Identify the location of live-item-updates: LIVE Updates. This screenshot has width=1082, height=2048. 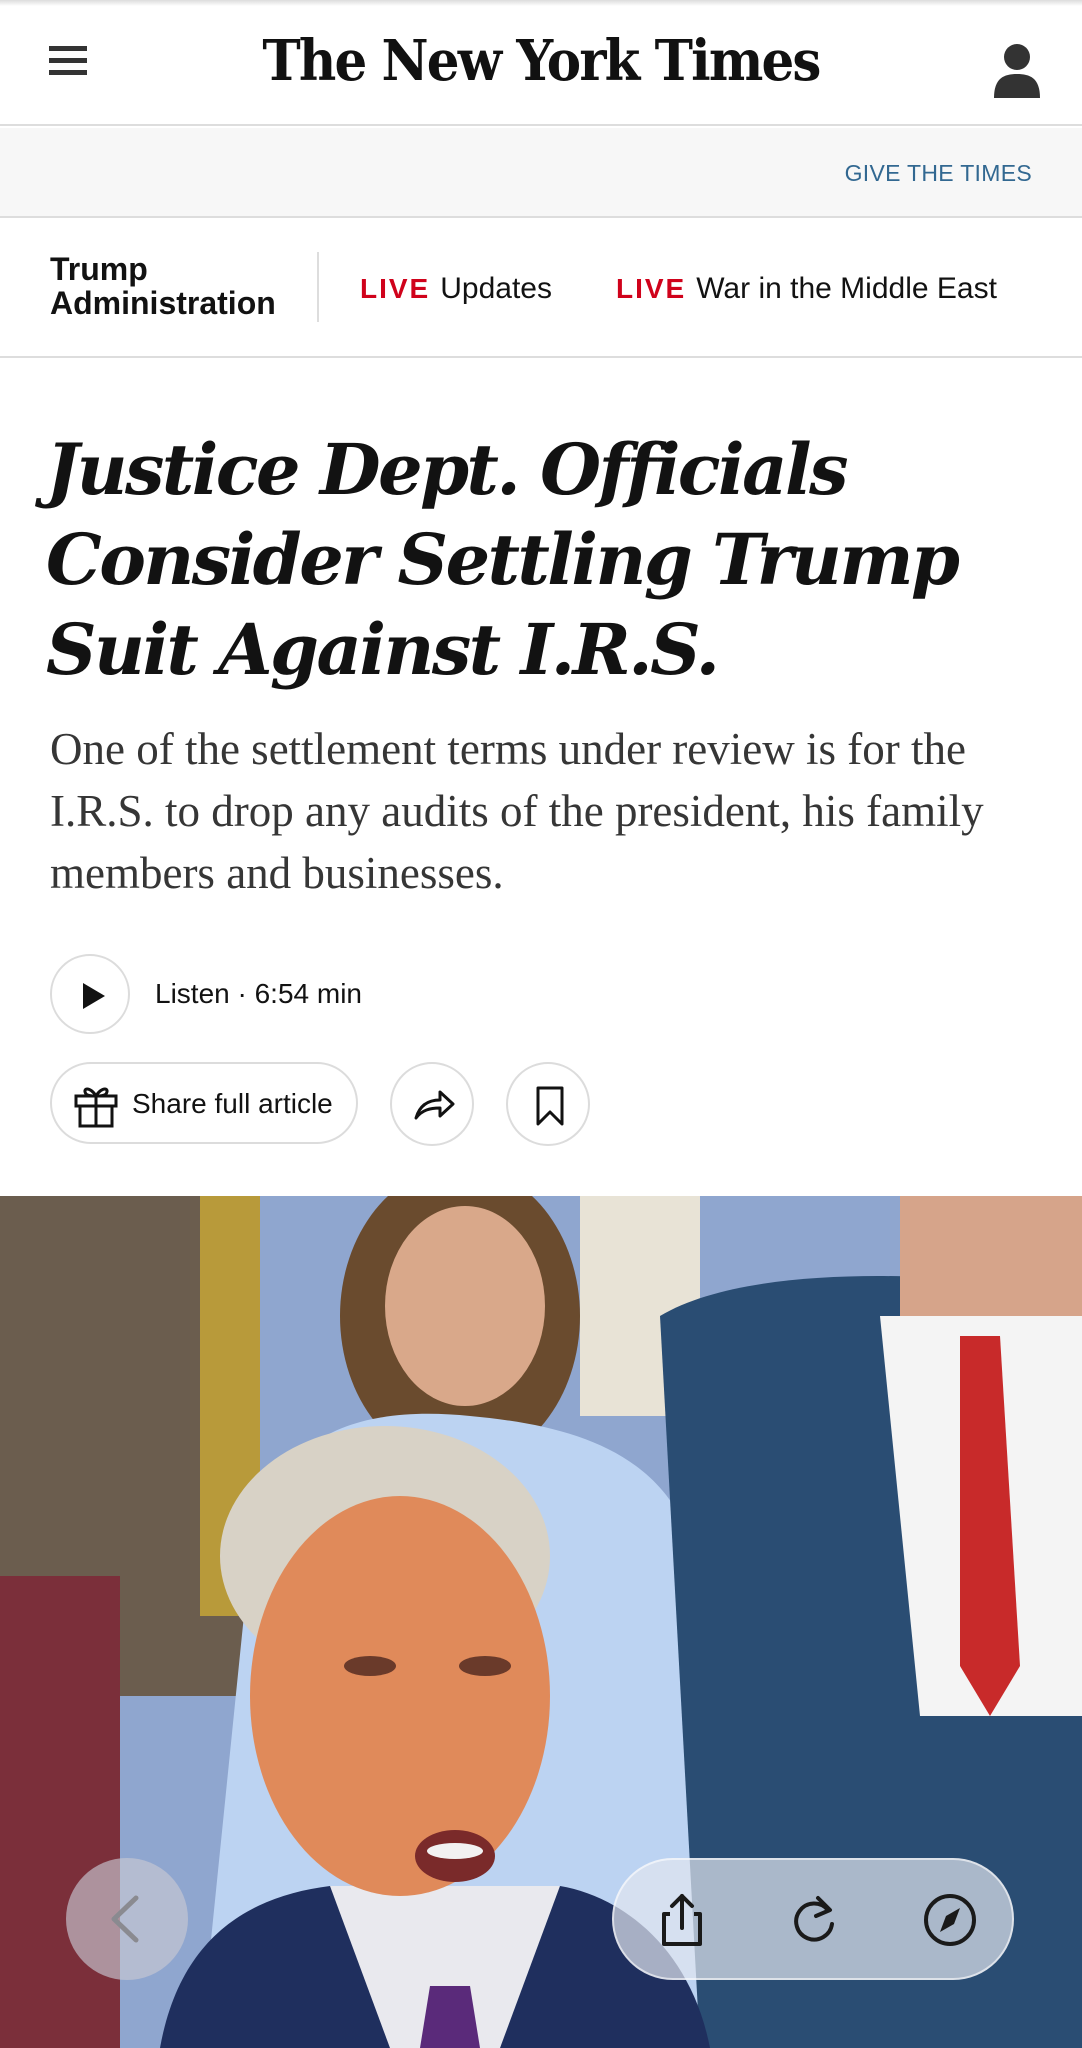
(456, 289).